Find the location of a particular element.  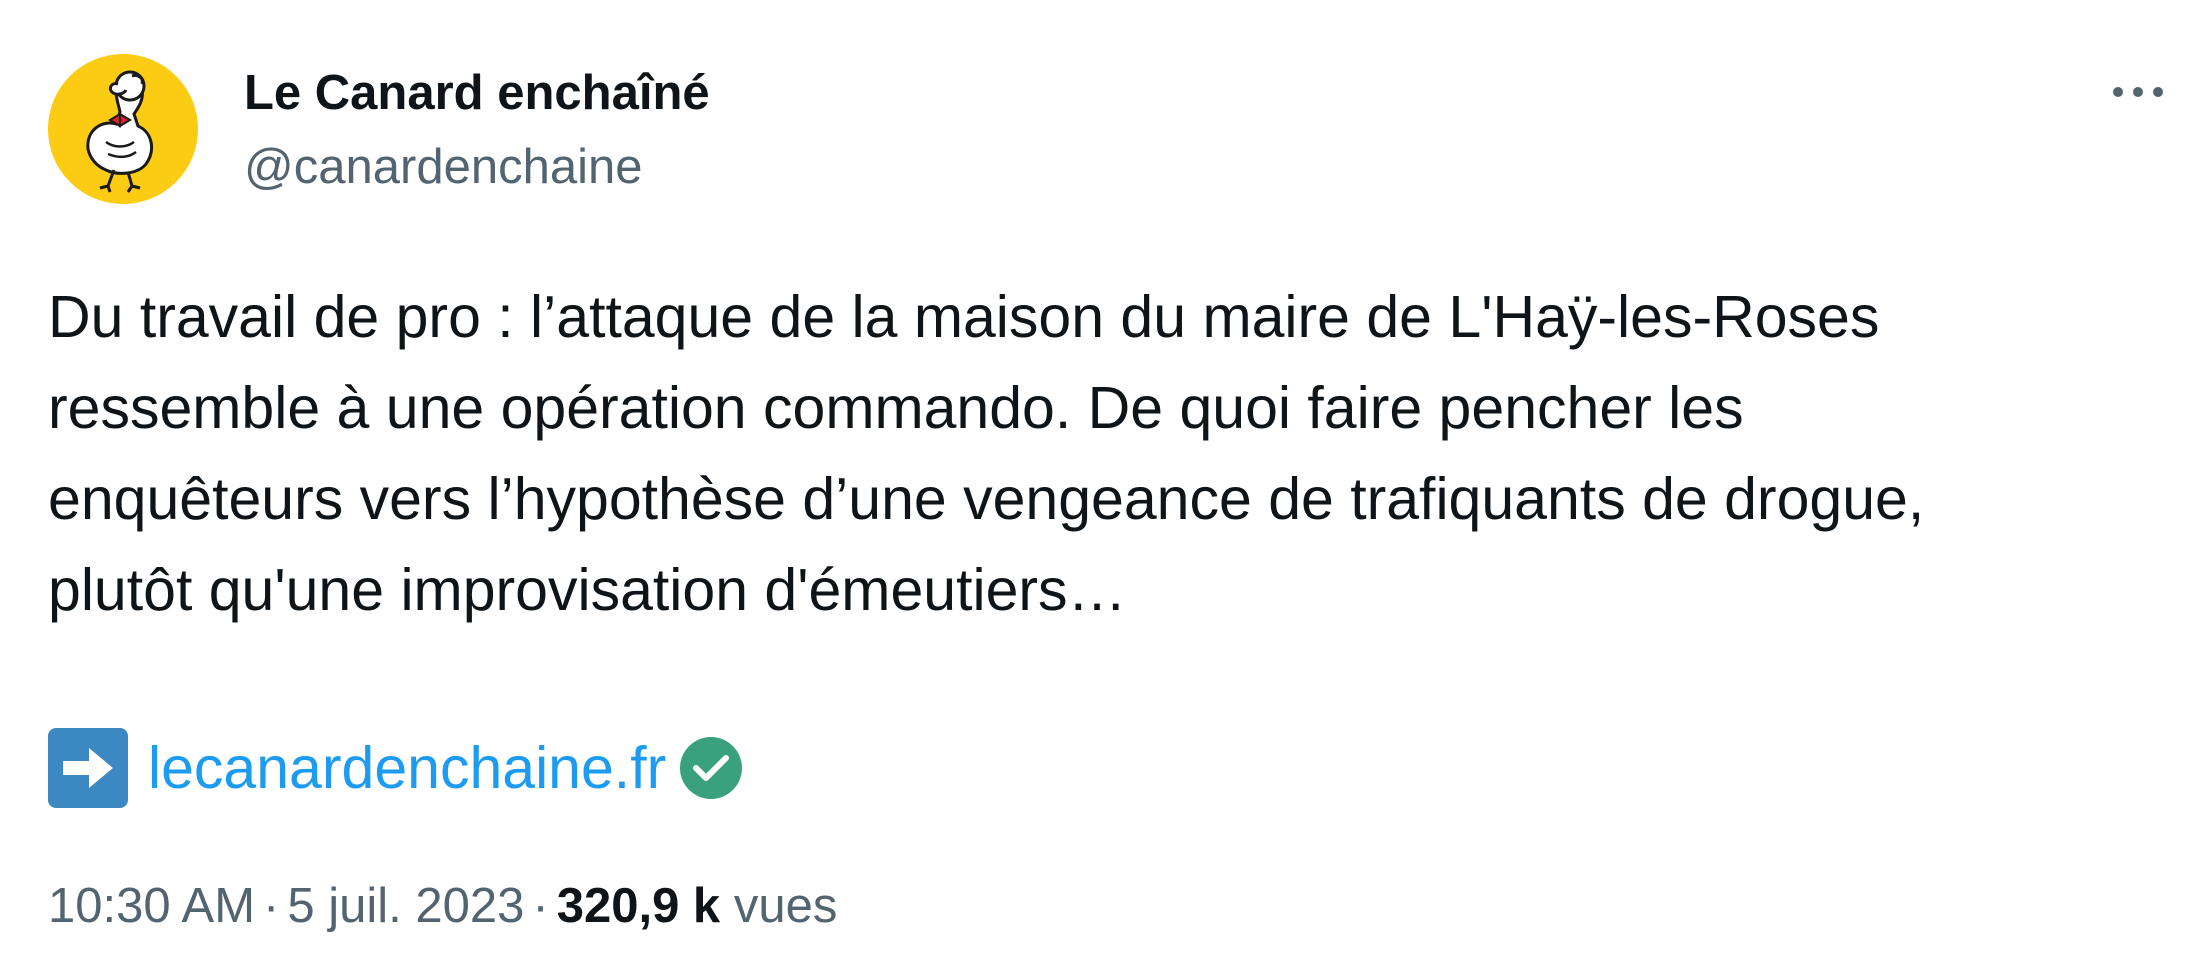

tweet-time: 10:30 AM is located at coordinates (151, 906).